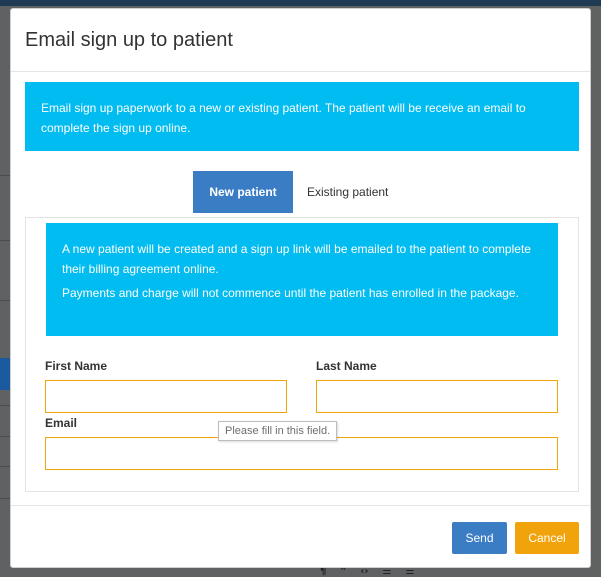 This screenshot has height=577, width=601. I want to click on validation-tooltip: Please fill in this field., so click(278, 431).